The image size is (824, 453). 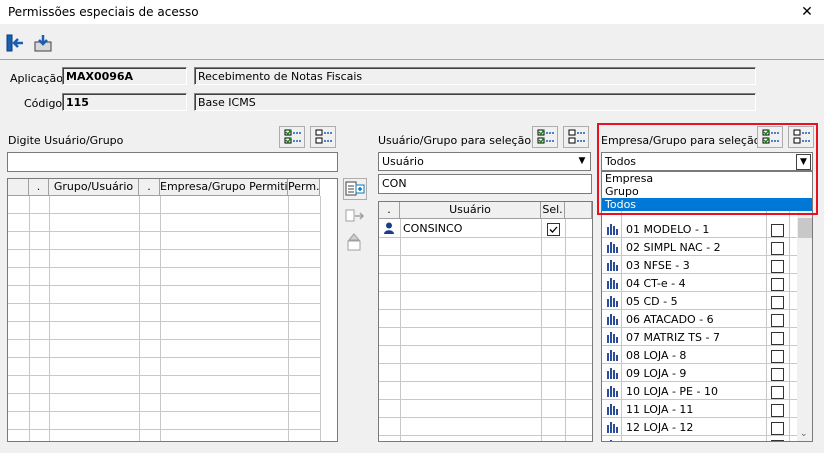 What do you see at coordinates (699, 373) in the screenshot?
I see `list-item: 09 LOJA - 9` at bounding box center [699, 373].